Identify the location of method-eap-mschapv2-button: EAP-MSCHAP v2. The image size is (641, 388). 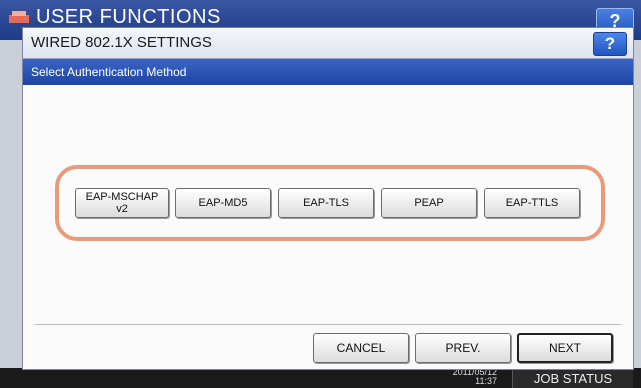
(122, 203).